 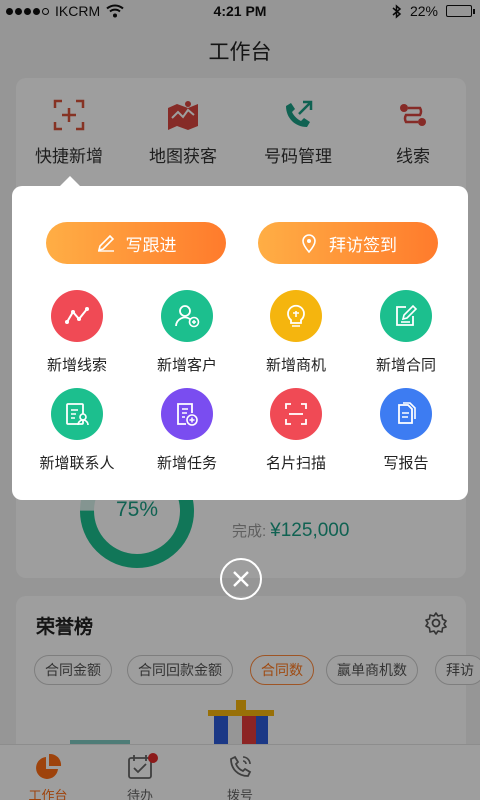 I want to click on line-chart-icon, so click(x=77, y=315).